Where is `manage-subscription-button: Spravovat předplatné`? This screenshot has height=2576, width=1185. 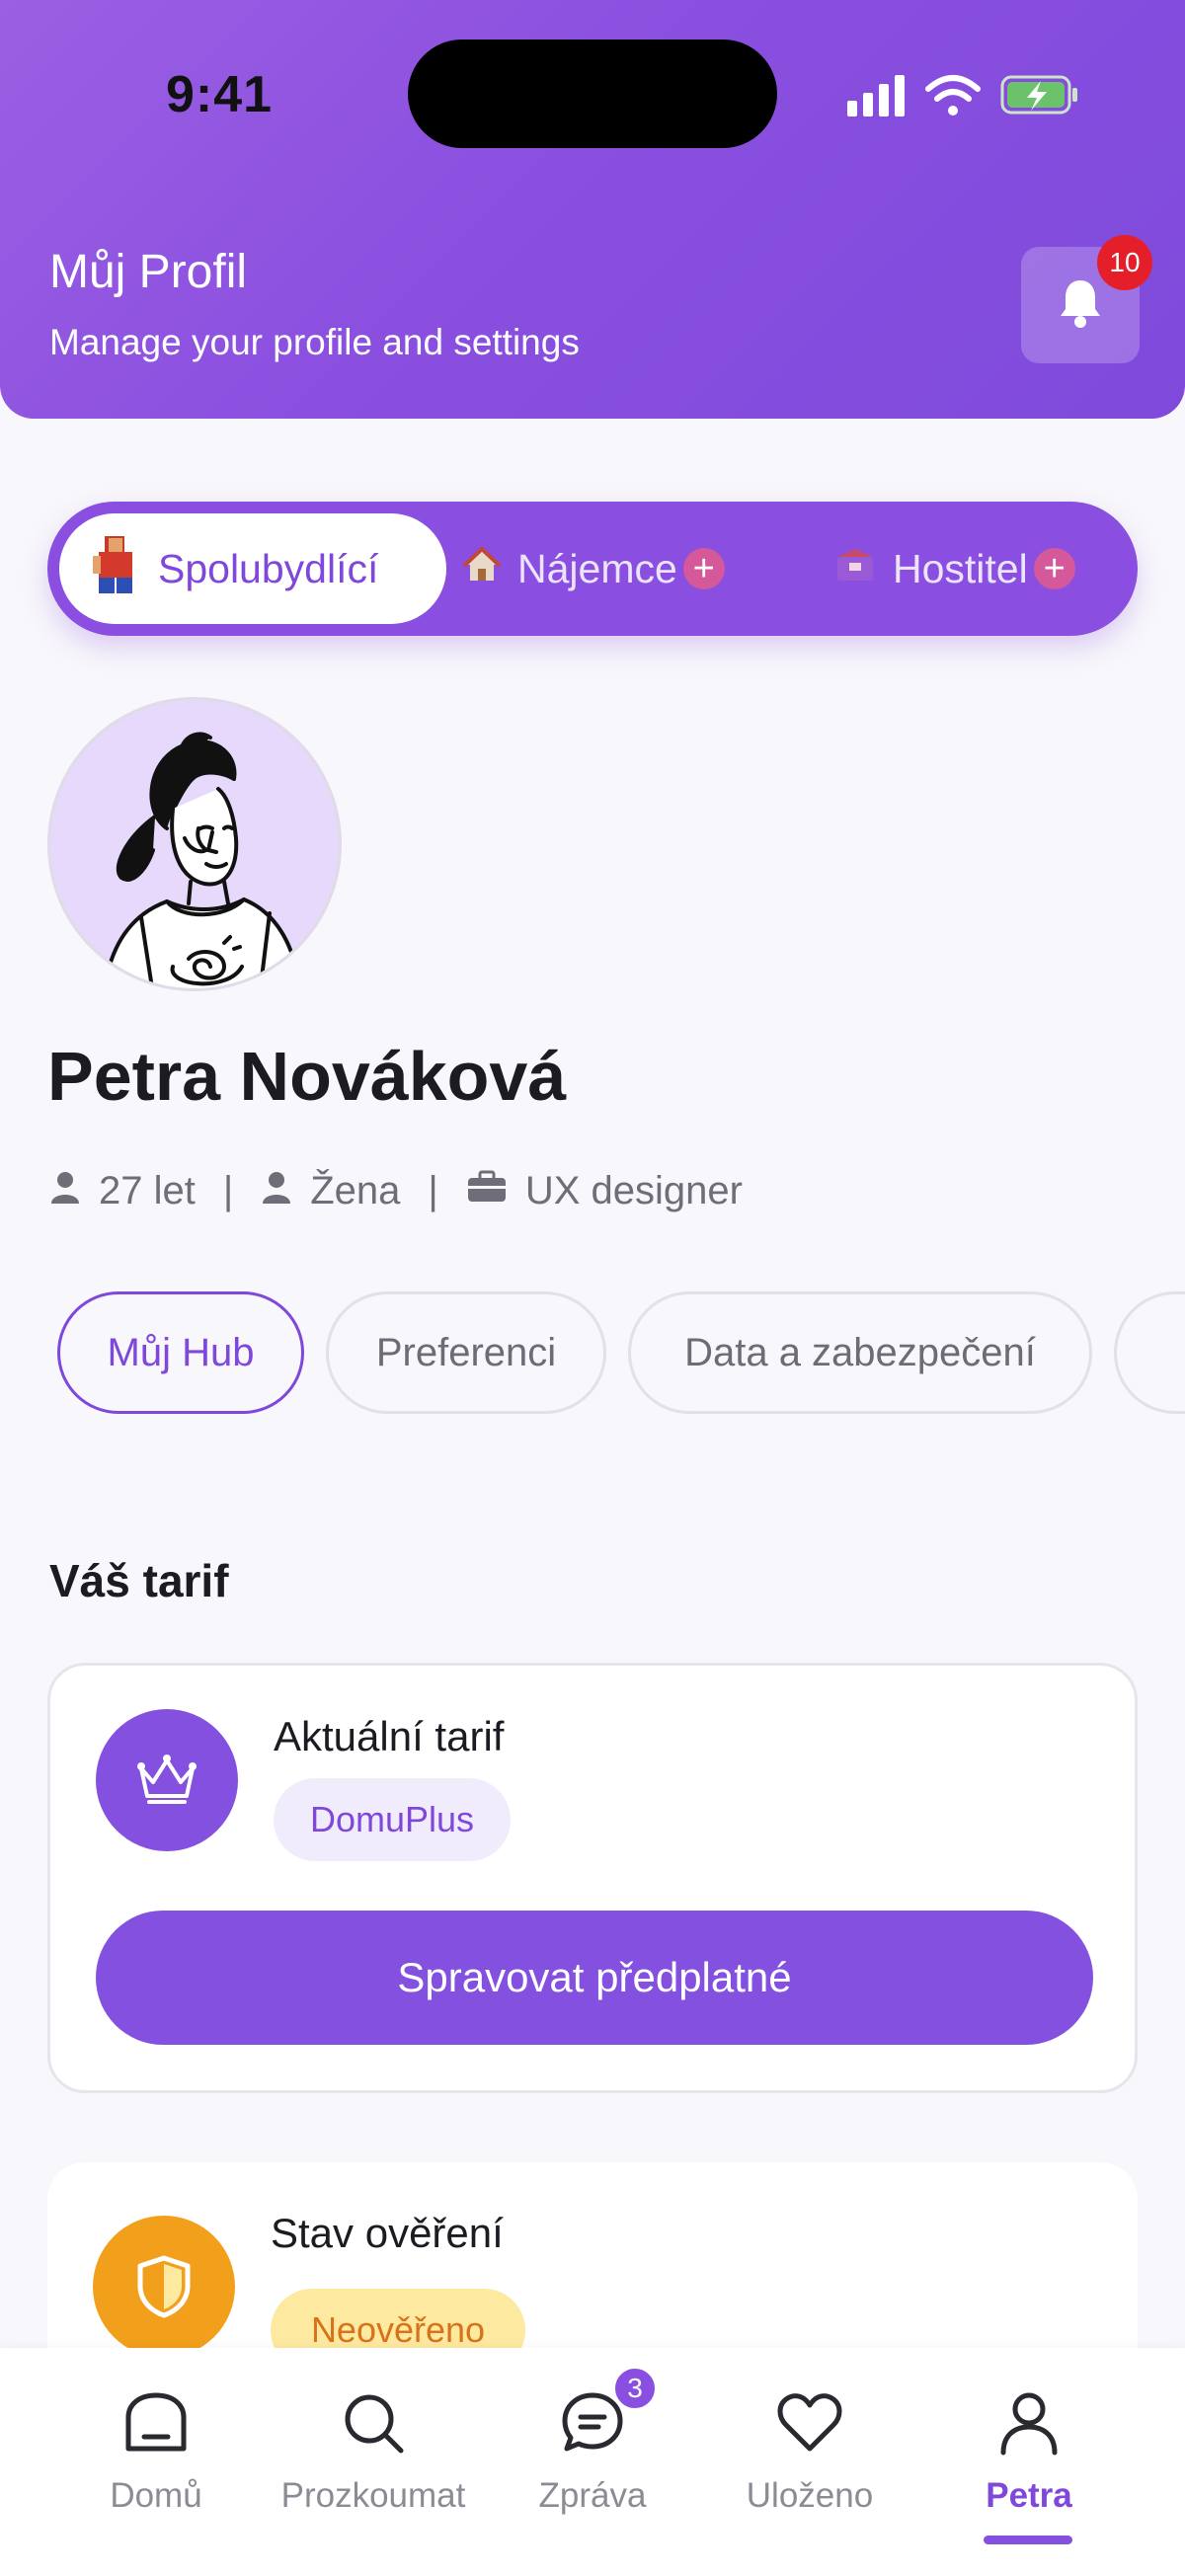 manage-subscription-button: Spravovat předplatné is located at coordinates (595, 1978).